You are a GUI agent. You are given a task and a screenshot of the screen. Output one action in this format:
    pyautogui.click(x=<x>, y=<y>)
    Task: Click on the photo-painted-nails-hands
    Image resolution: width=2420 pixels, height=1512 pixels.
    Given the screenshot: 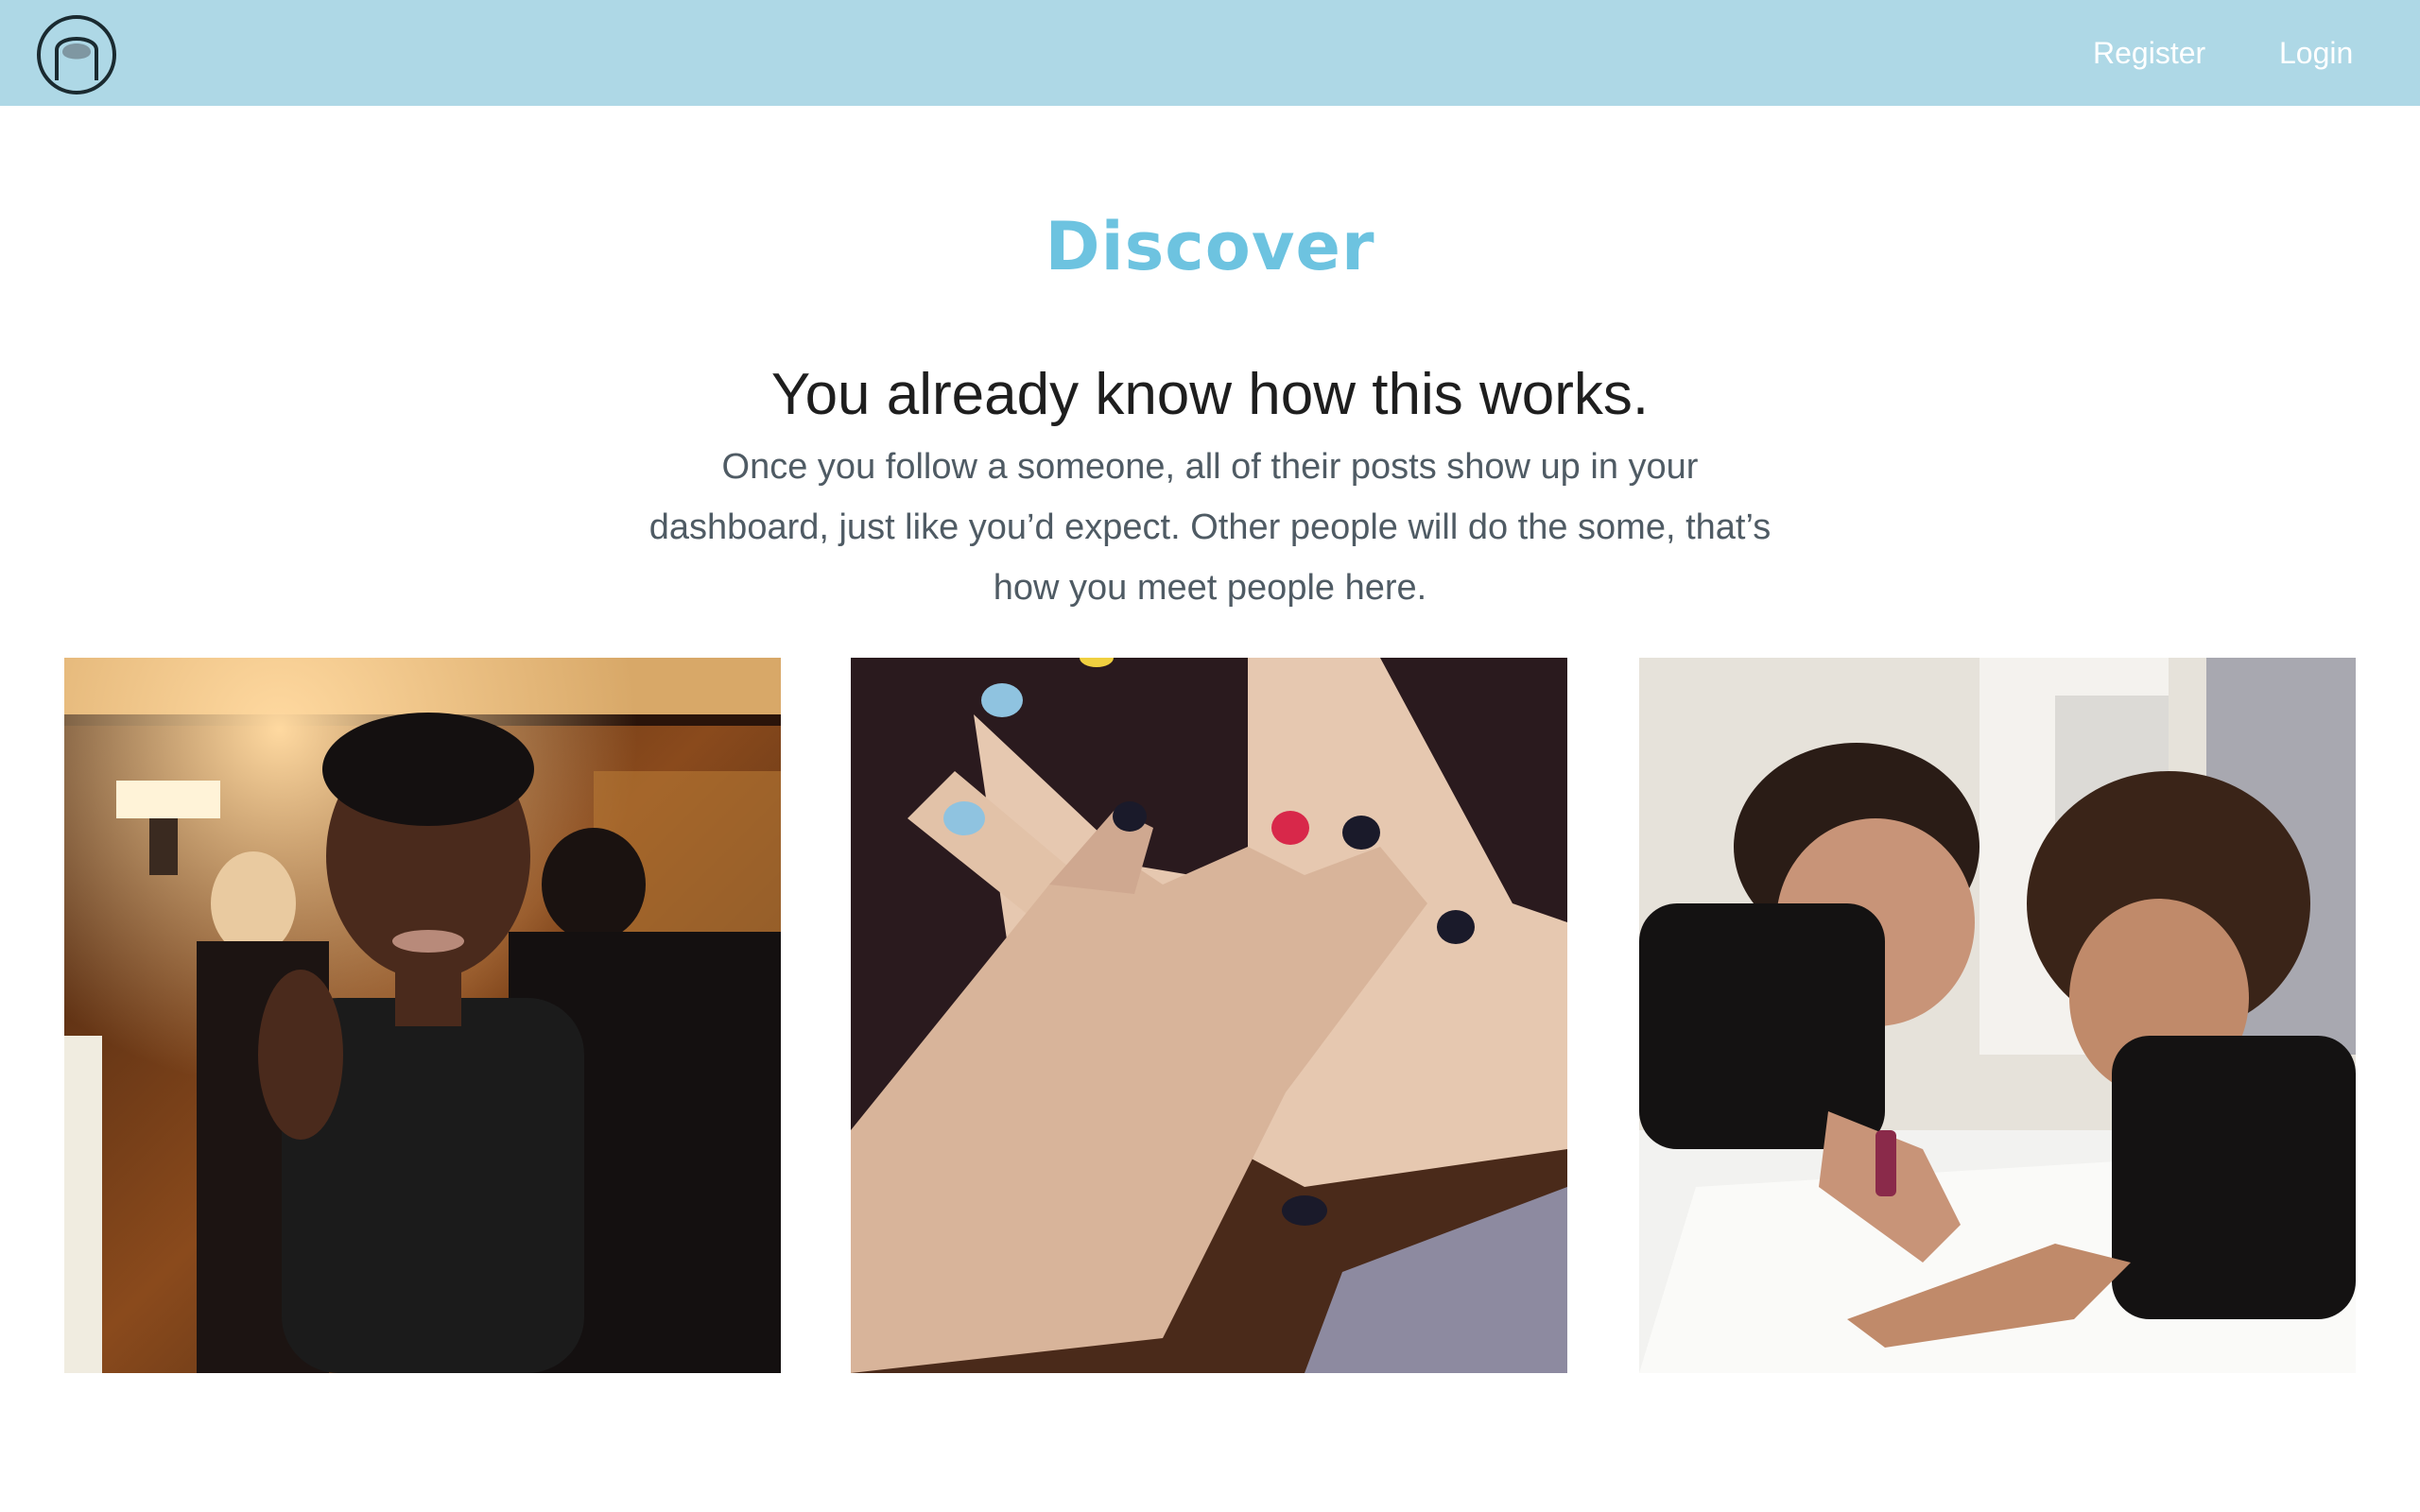 What is the action you would take?
    pyautogui.click(x=1209, y=1015)
    